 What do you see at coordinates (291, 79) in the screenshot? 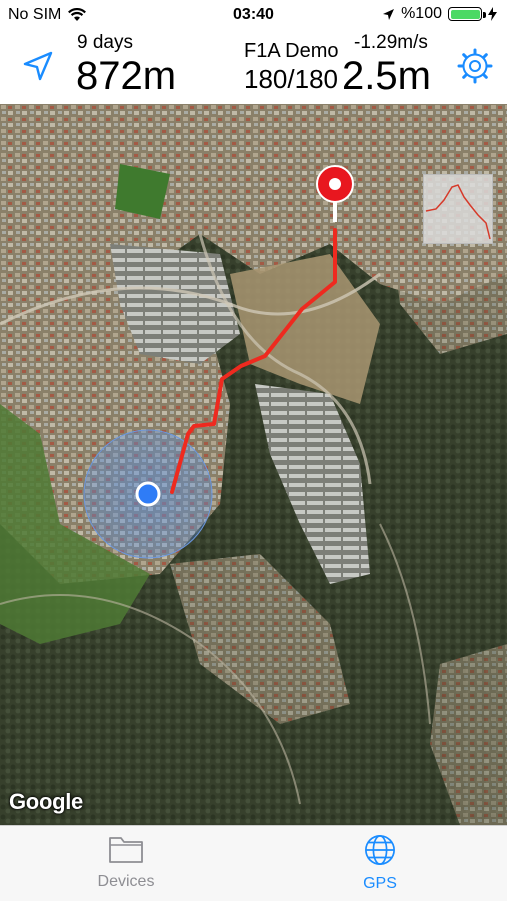
I see `point-count: 180/180` at bounding box center [291, 79].